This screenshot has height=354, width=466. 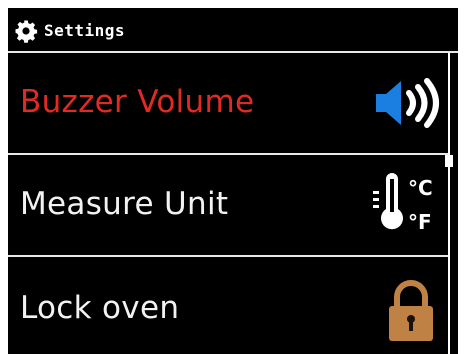 What do you see at coordinates (407, 103) in the screenshot?
I see `speaker-volume-icon` at bounding box center [407, 103].